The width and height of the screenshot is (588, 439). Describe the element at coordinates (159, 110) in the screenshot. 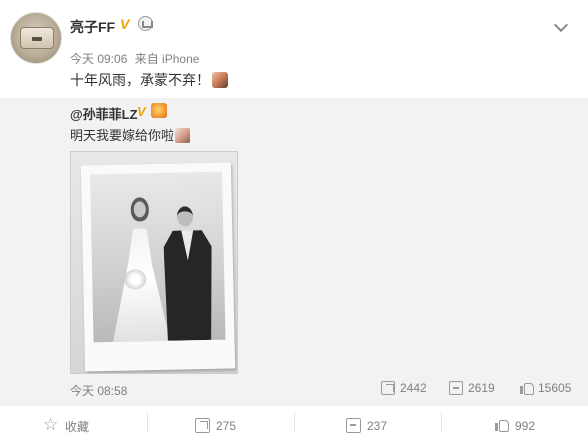

I see `repost-badge-icon` at that location.